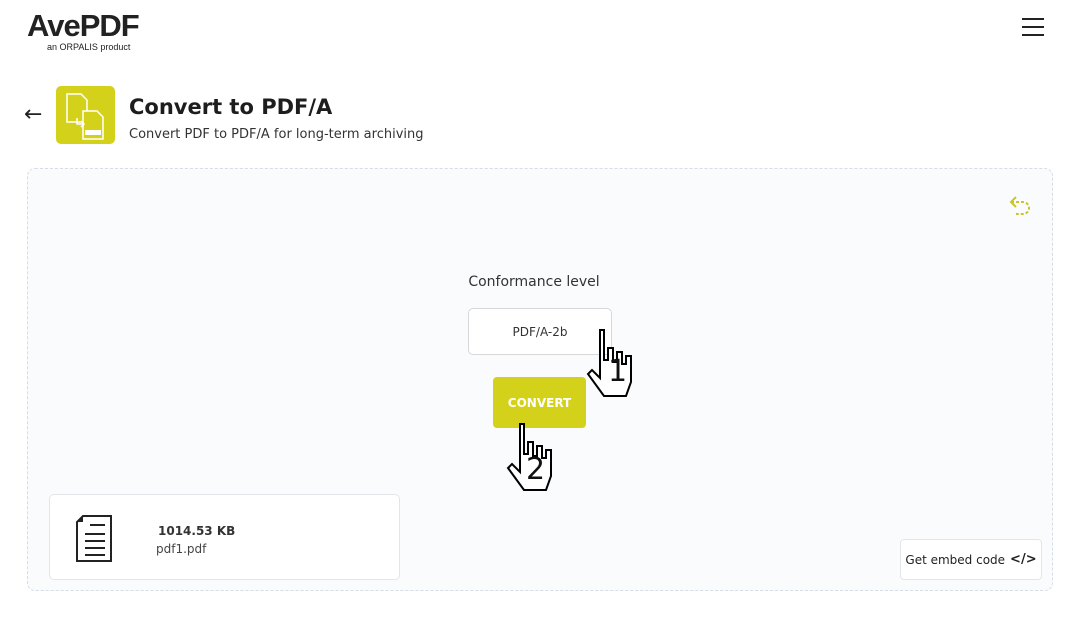 Image resolution: width=1068 pixels, height=629 pixels. I want to click on conformance-level-label: Conformance level, so click(534, 282).